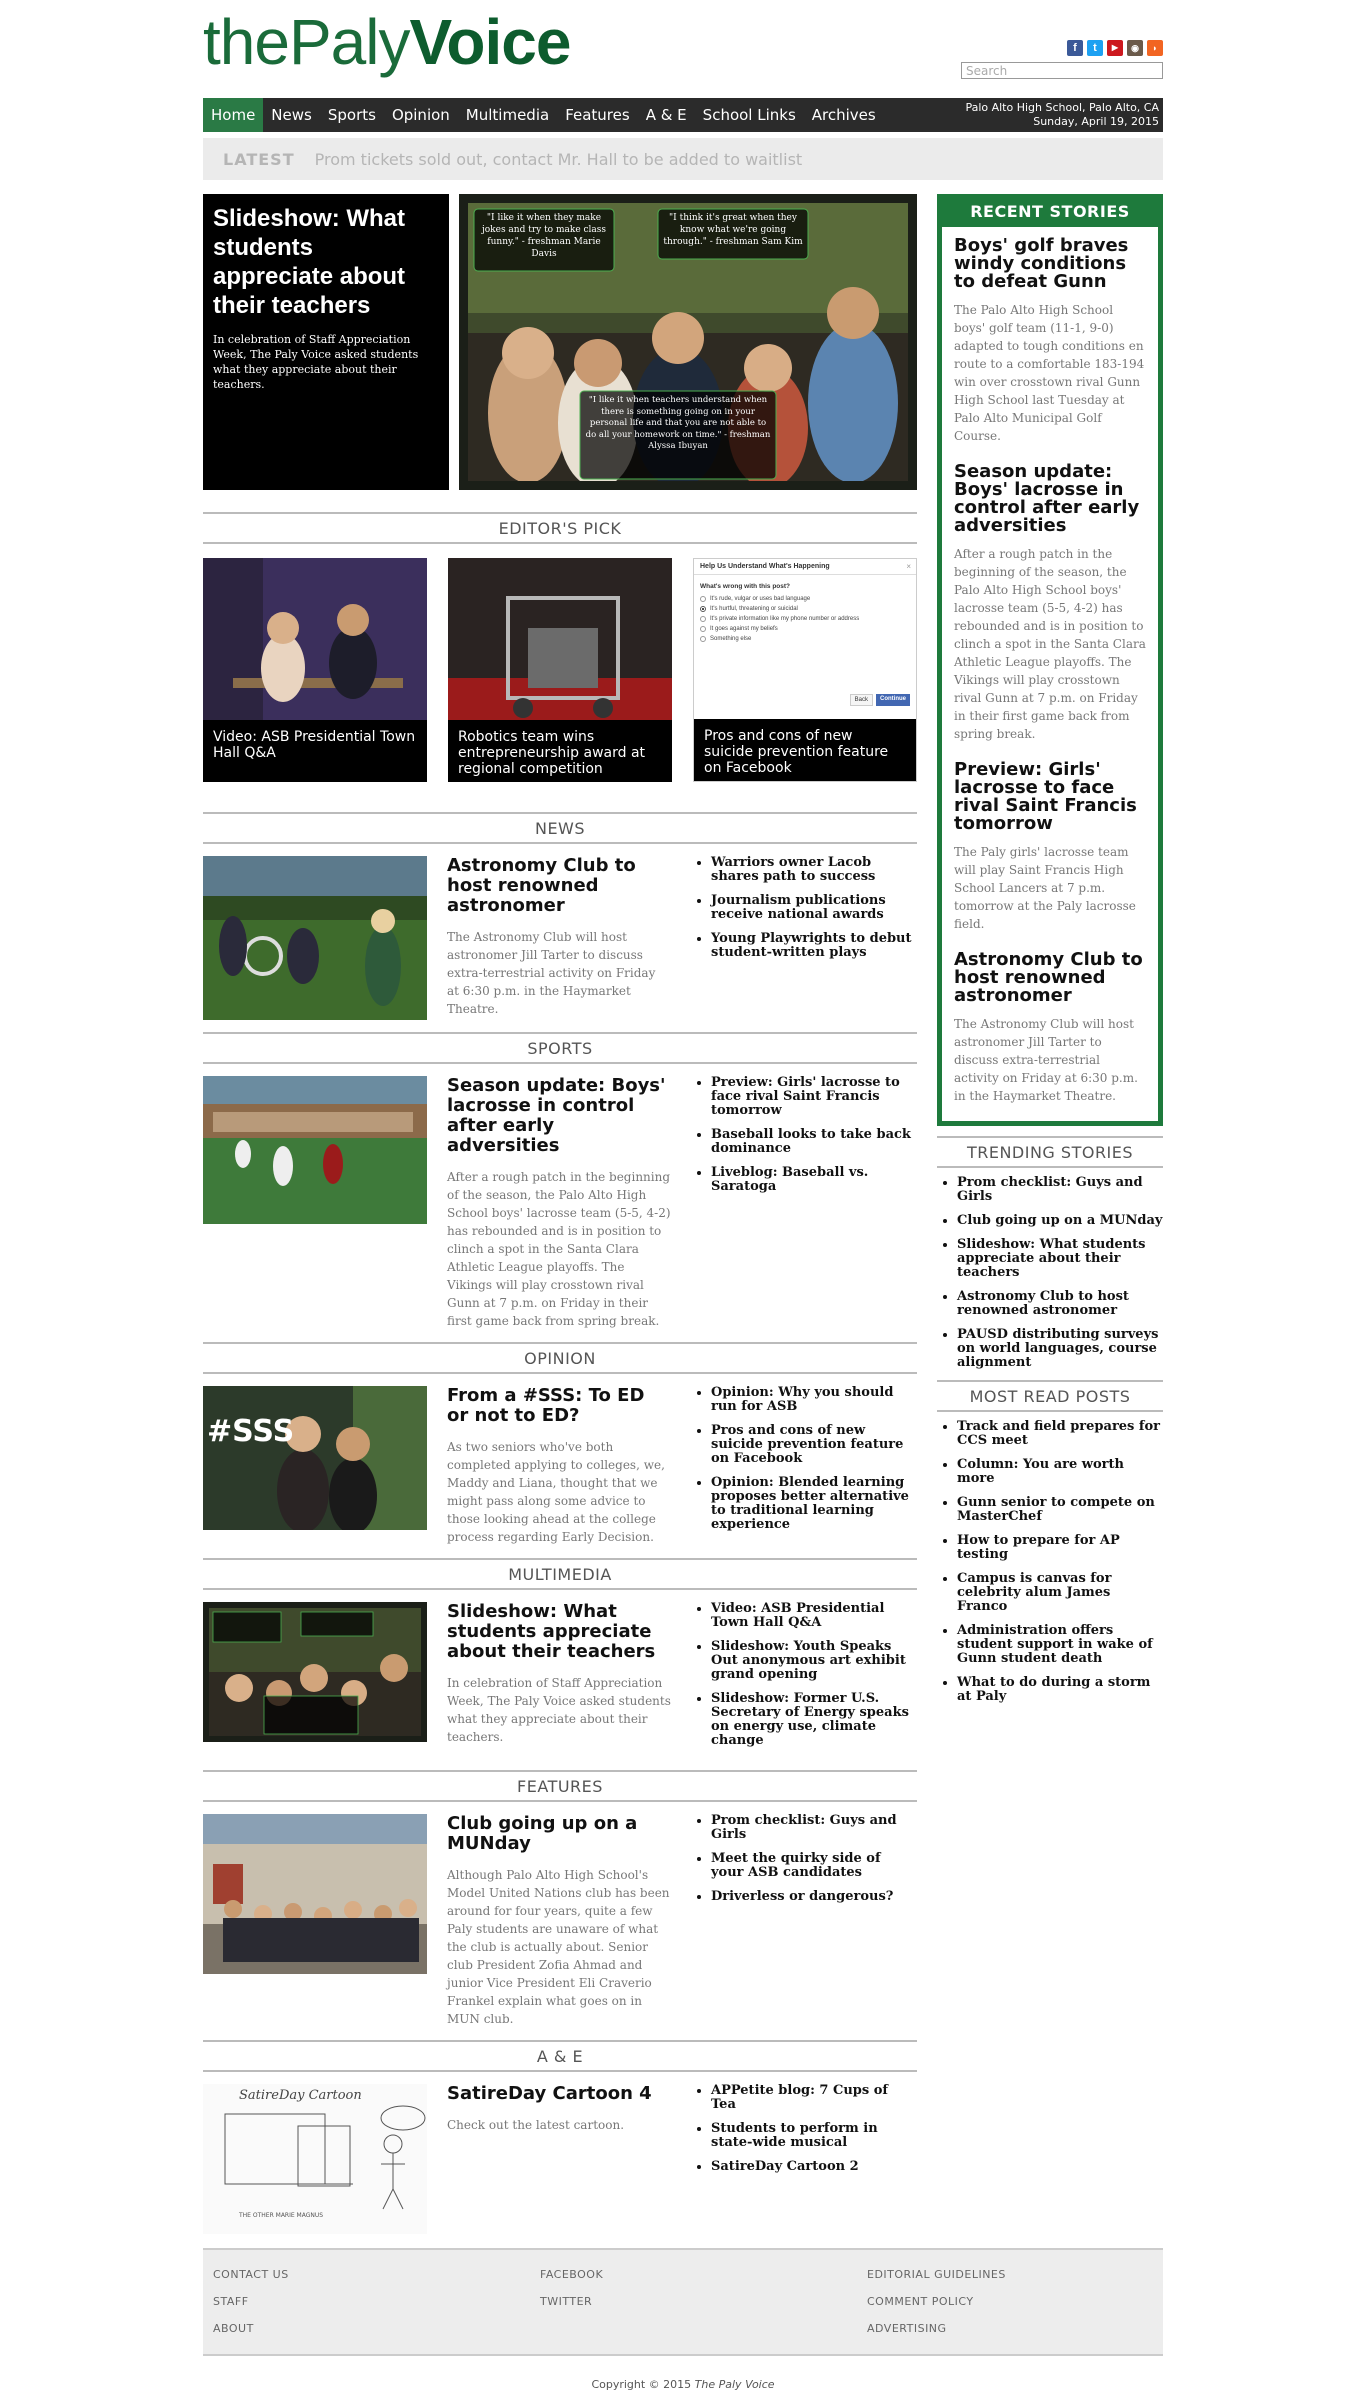  What do you see at coordinates (1135, 48) in the screenshot?
I see `instagram-icon: ◉` at bounding box center [1135, 48].